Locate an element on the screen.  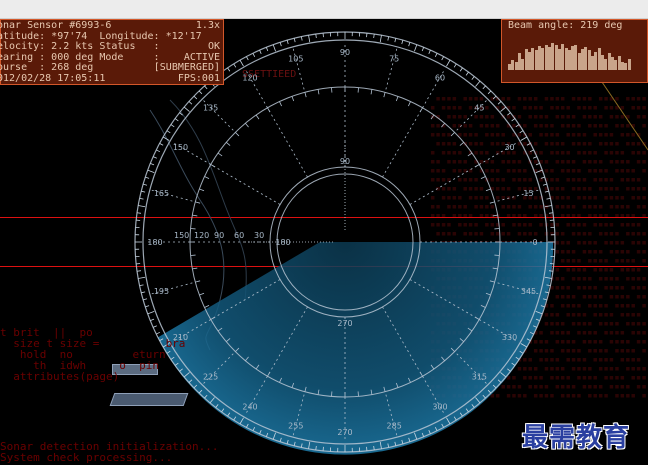
bearing-label: 45 is located at coordinates (479, 108).